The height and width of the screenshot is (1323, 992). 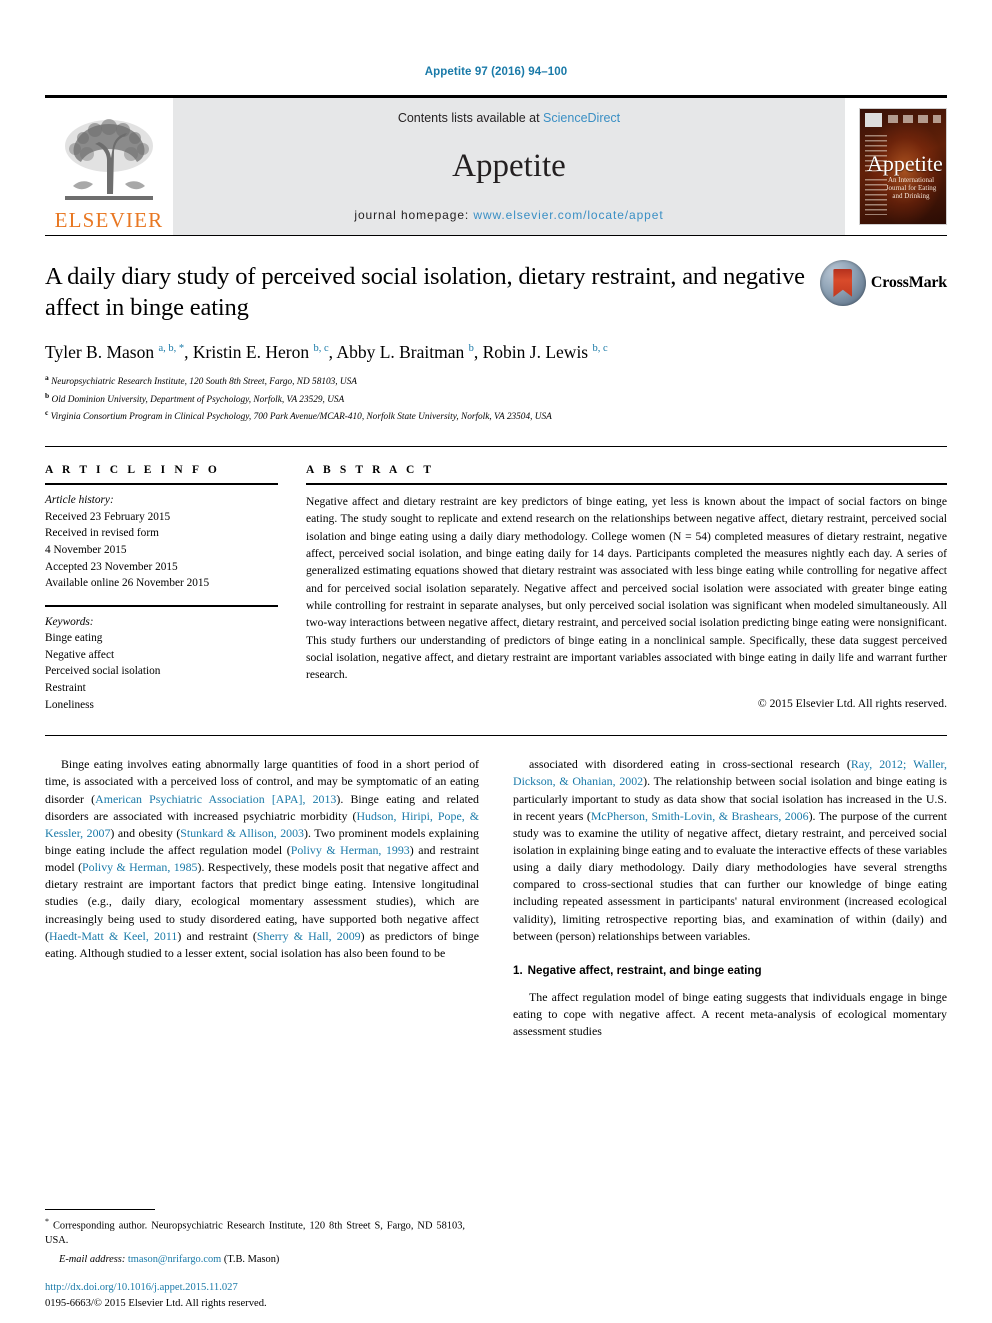 I want to click on email-owner: (T.B. Mason), so click(x=251, y=1260).